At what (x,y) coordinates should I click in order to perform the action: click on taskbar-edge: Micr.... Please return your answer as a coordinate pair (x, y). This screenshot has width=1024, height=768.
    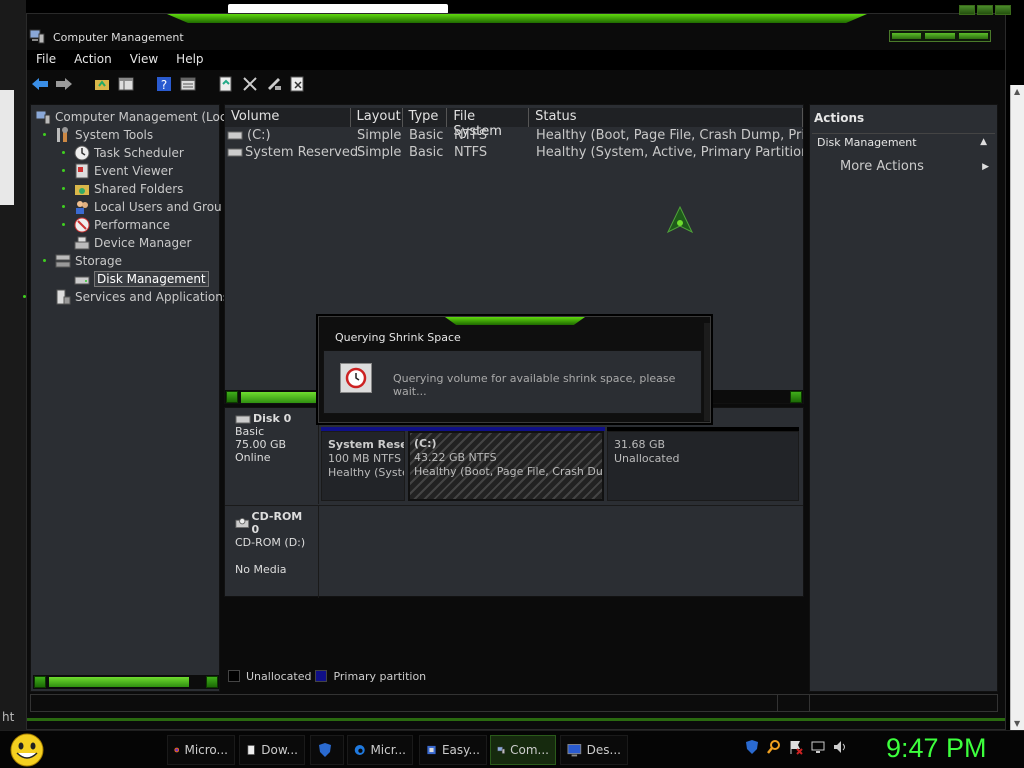
    Looking at the image, I should click on (380, 750).